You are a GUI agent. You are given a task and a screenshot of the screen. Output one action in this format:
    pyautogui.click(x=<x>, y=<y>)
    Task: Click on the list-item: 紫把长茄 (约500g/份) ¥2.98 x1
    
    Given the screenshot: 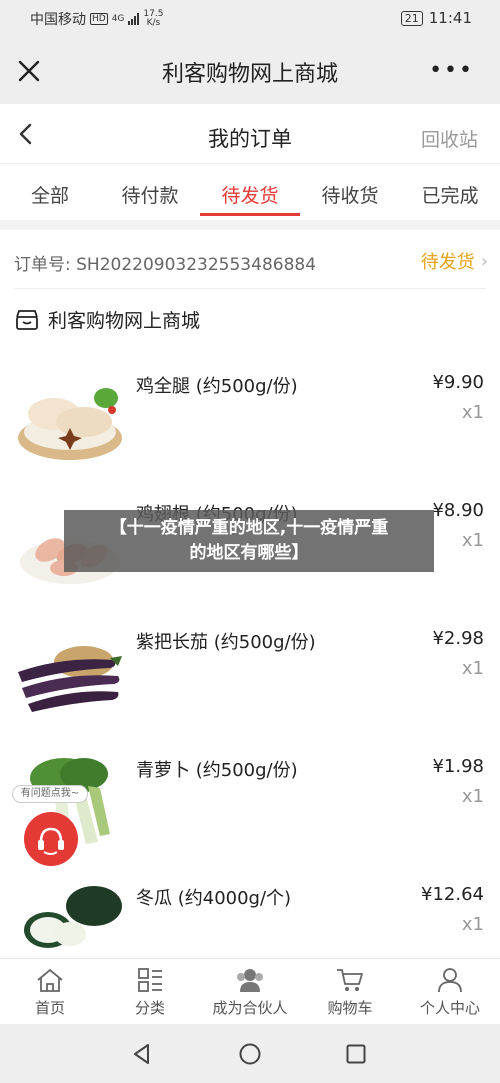 What is the action you would take?
    pyautogui.click(x=250, y=686)
    